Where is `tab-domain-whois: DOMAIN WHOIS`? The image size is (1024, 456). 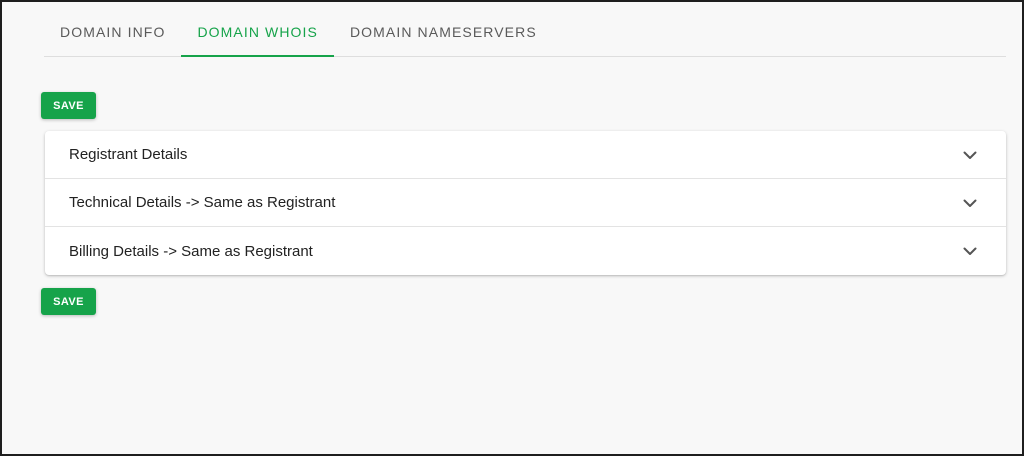 tab-domain-whois: DOMAIN WHOIS is located at coordinates (257, 32).